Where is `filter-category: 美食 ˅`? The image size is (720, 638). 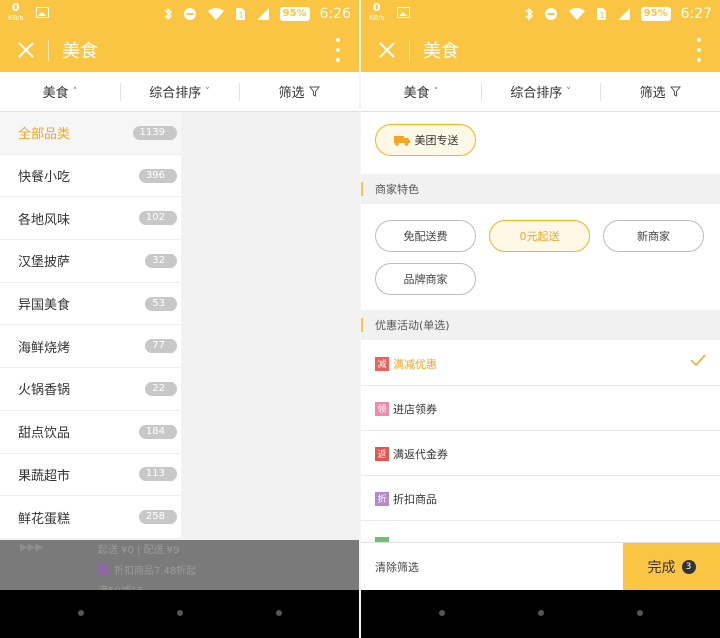
filter-category: 美食 ˅ is located at coordinates (421, 91).